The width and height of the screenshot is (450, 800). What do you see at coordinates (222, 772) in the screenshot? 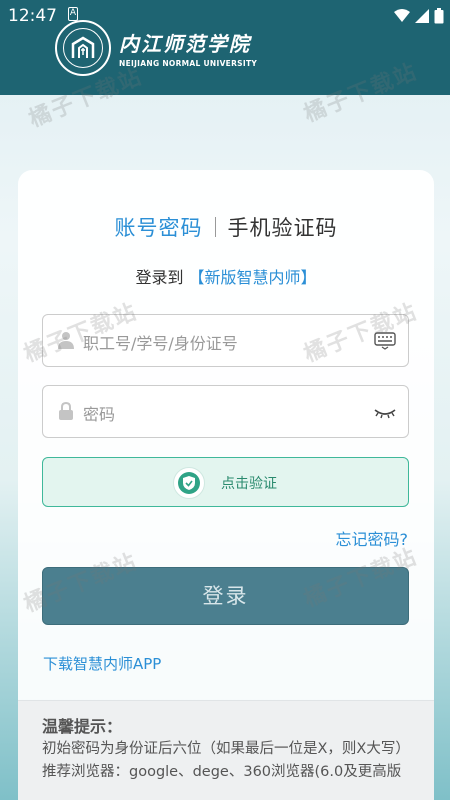
I see `tips-line-browser: 推荐浏览器：google、dege、360浏览器(6.0及更高版` at bounding box center [222, 772].